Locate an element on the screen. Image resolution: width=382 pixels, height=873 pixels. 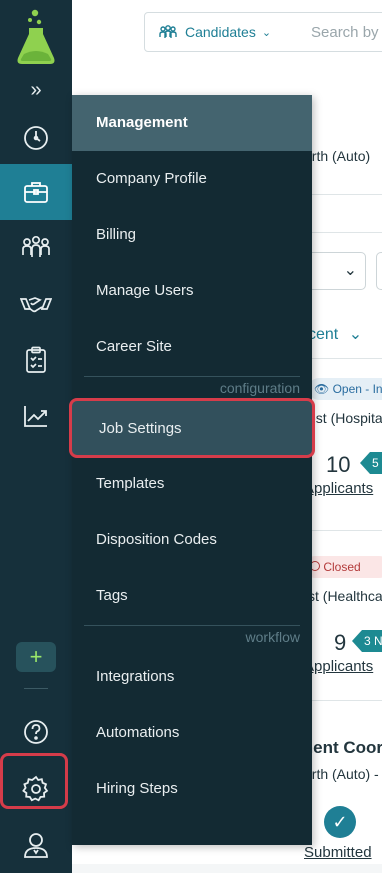
status-badge-text: Open - In is located at coordinates (357, 389).